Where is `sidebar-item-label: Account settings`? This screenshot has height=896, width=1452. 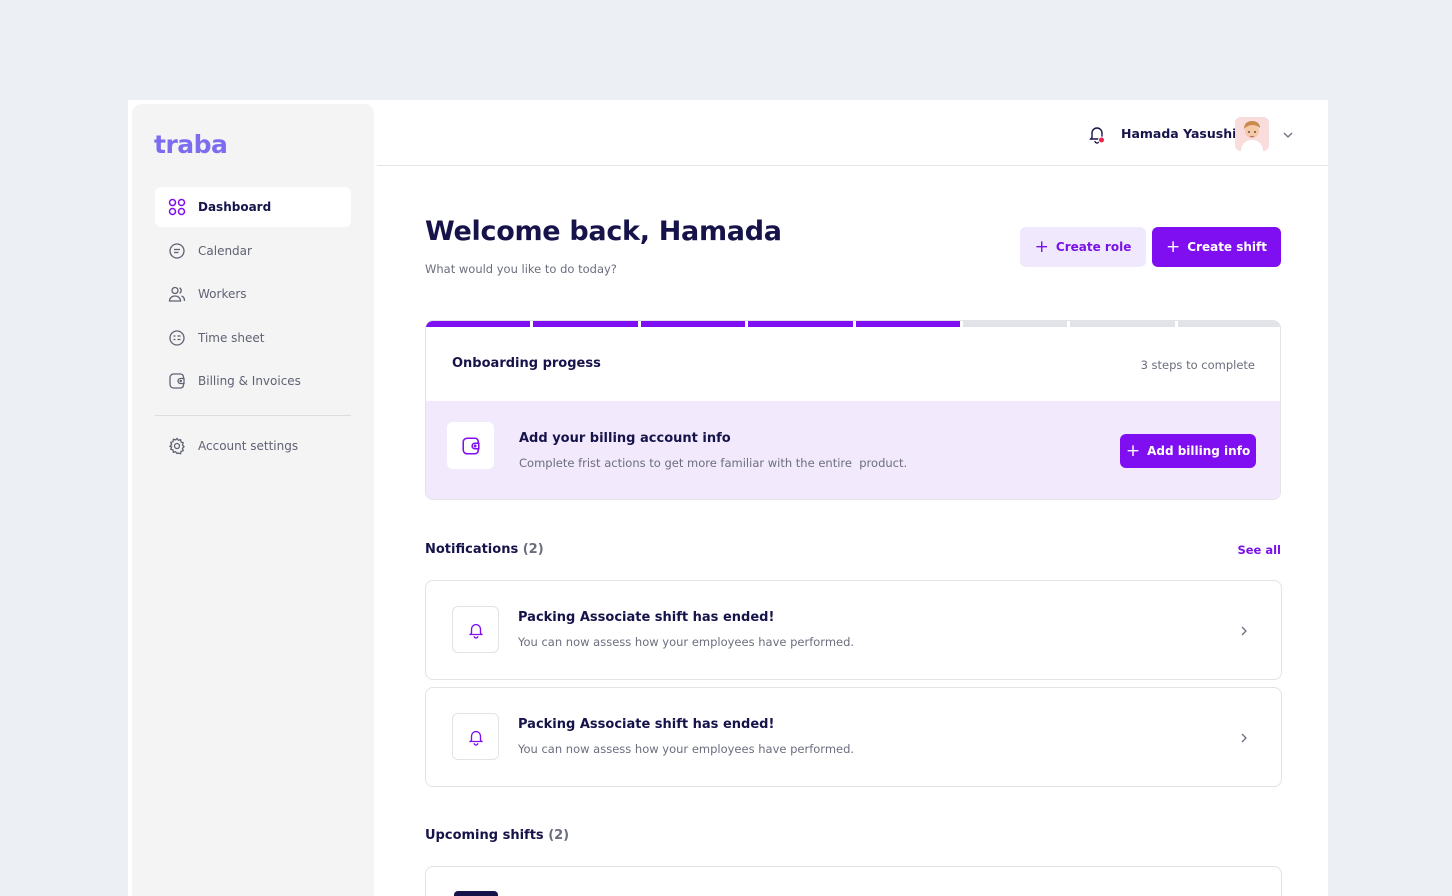 sidebar-item-label: Account settings is located at coordinates (248, 446).